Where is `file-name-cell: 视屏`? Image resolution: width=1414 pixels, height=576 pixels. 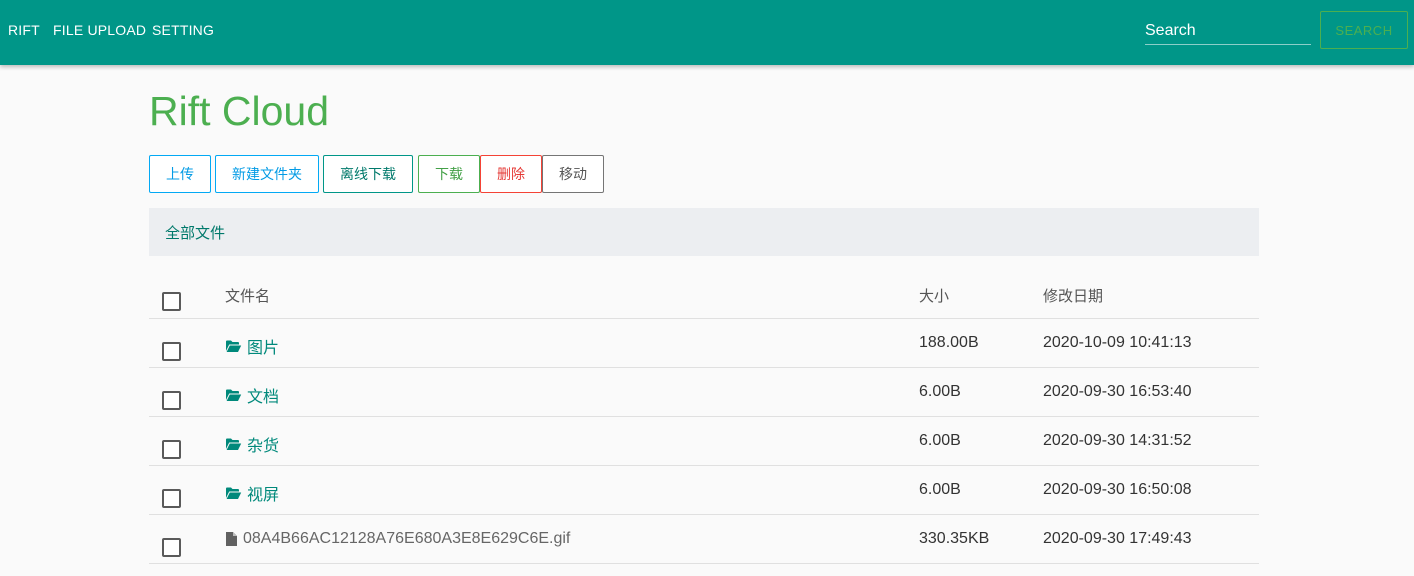
file-name-cell: 视屏 is located at coordinates (252, 493).